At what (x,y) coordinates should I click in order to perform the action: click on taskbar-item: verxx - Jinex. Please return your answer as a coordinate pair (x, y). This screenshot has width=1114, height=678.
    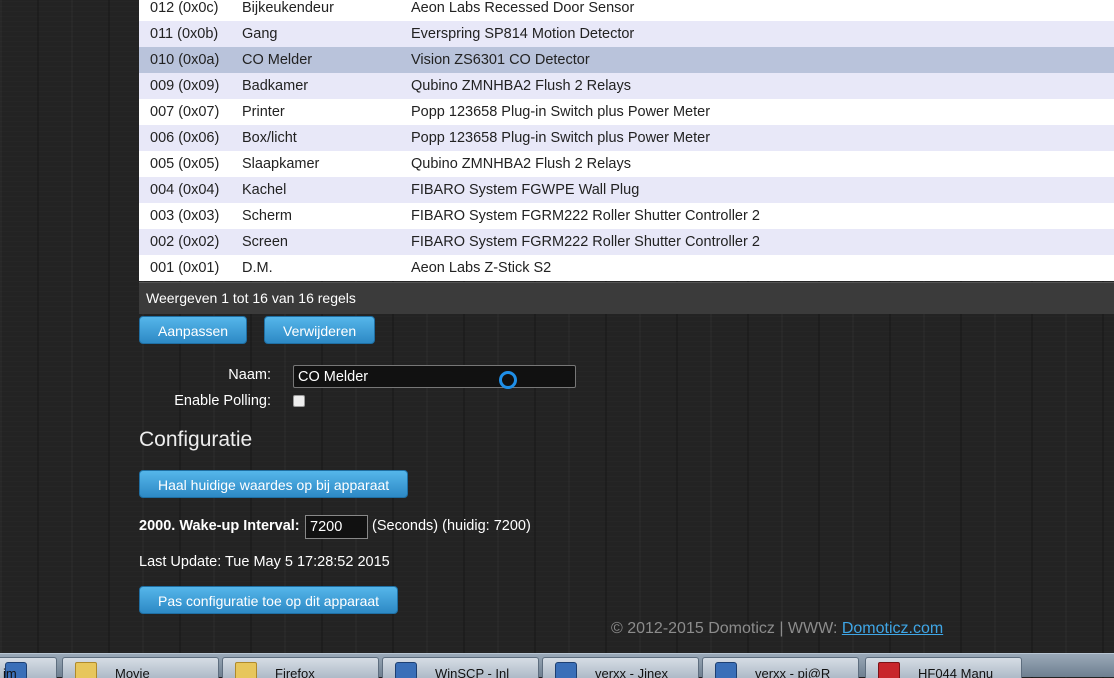
    Looking at the image, I should click on (620, 667).